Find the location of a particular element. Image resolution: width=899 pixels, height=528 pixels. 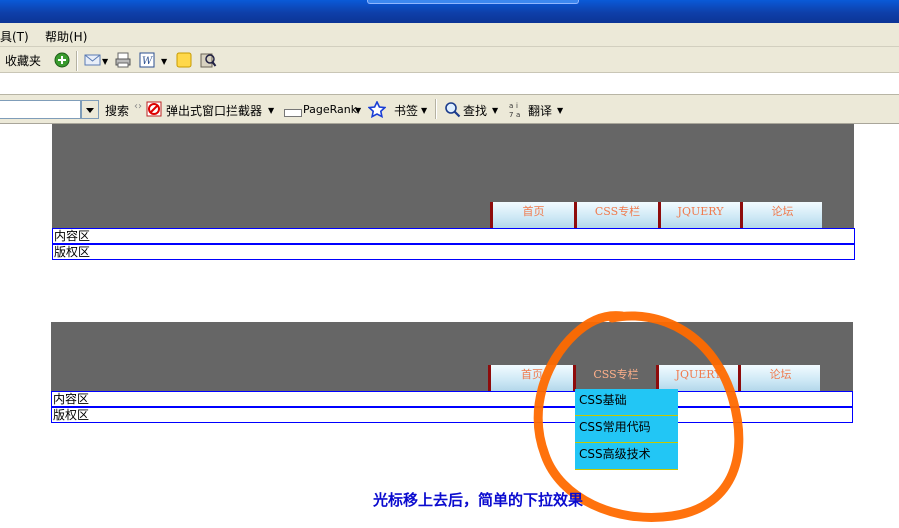

demo1-nav-css: CSS专栏 is located at coordinates (616, 215).